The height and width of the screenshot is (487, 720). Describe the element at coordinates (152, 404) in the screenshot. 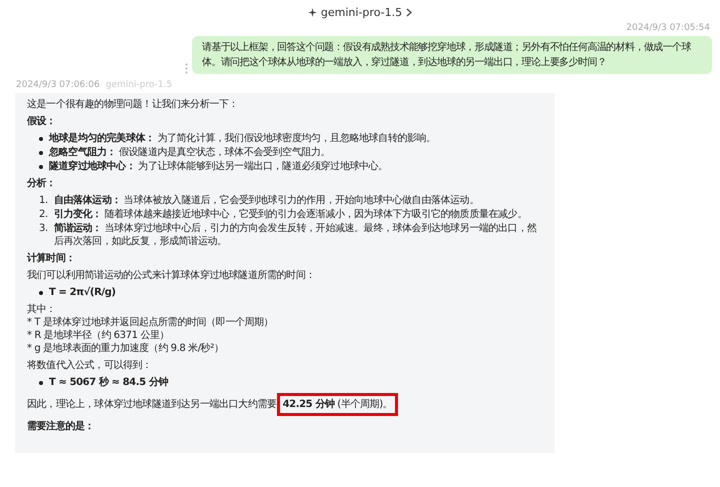

I see `paragraph: 因此，理论上，球体穿过地球隧道到达另一端出口大约需要` at that location.